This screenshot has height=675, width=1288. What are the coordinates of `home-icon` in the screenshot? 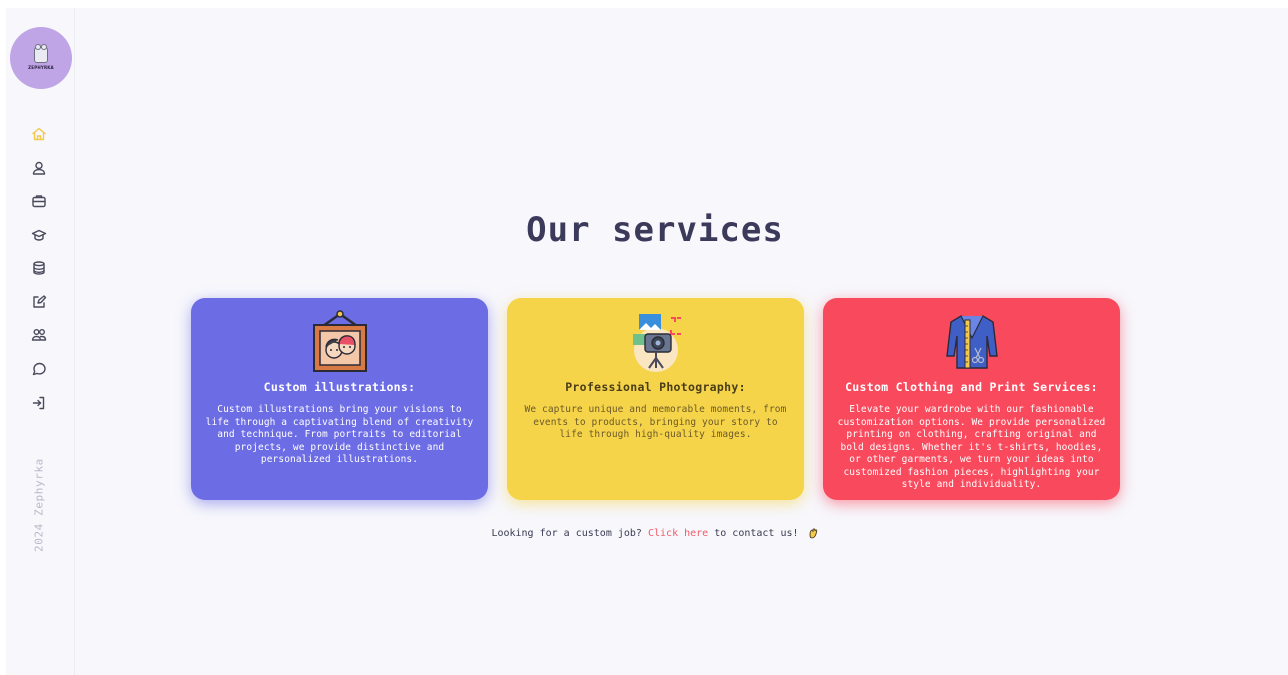 It's located at (39, 134).